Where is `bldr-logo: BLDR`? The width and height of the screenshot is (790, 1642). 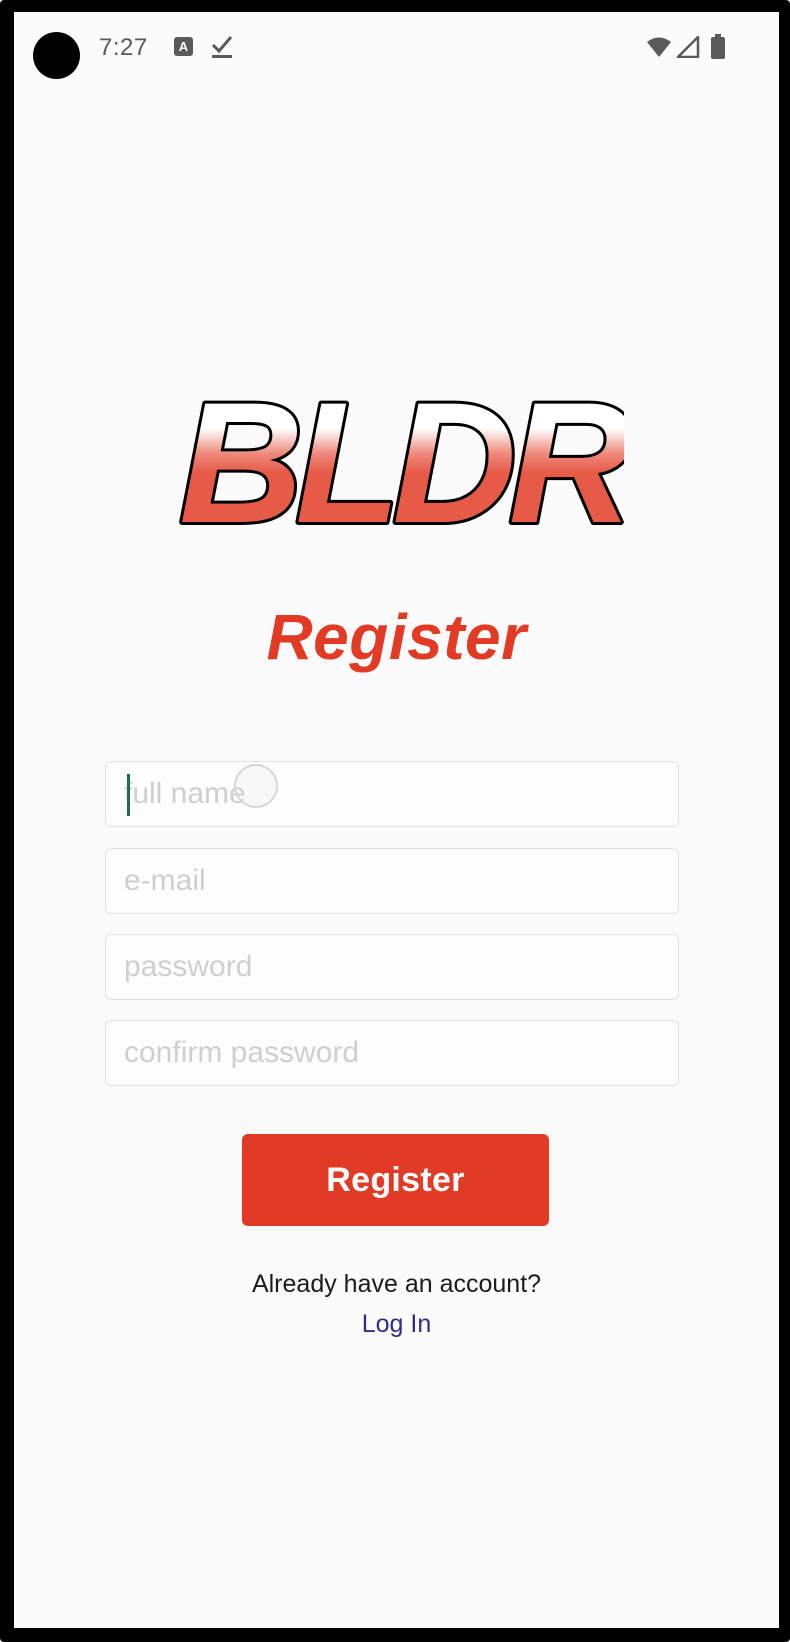 bldr-logo: BLDR is located at coordinates (400, 465).